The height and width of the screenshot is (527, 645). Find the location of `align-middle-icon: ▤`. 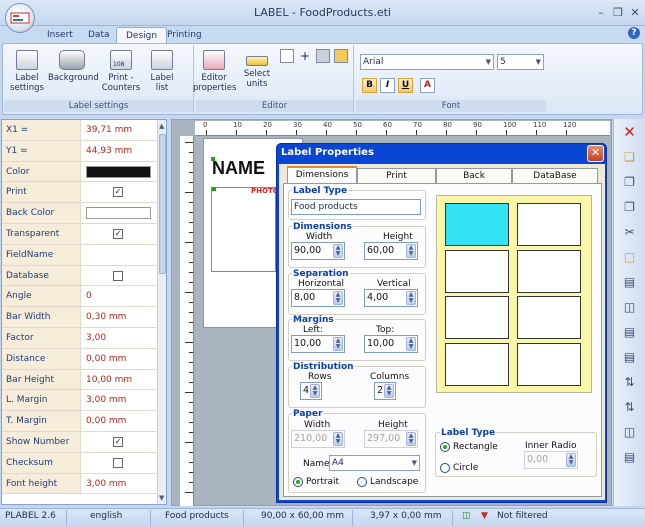

align-middle-icon: ▤ is located at coordinates (629, 332).